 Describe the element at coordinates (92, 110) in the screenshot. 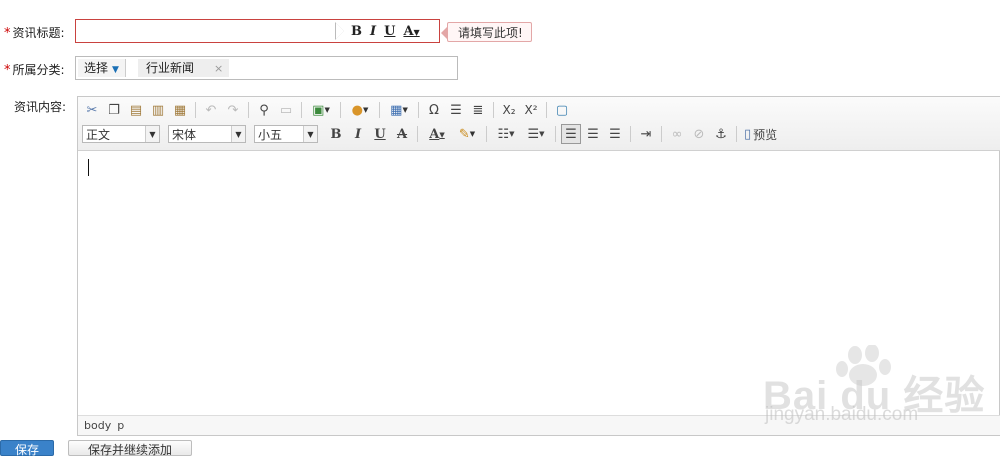

I see `cut-icon: ✂` at that location.